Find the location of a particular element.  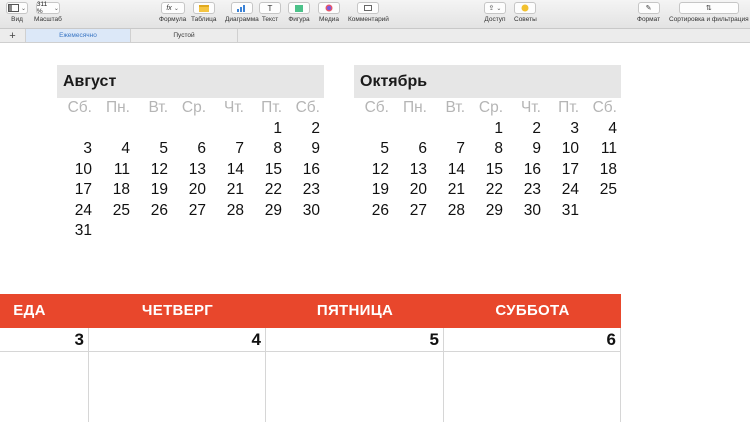

chevron-down-icon: ⌄ is located at coordinates (23, 8).